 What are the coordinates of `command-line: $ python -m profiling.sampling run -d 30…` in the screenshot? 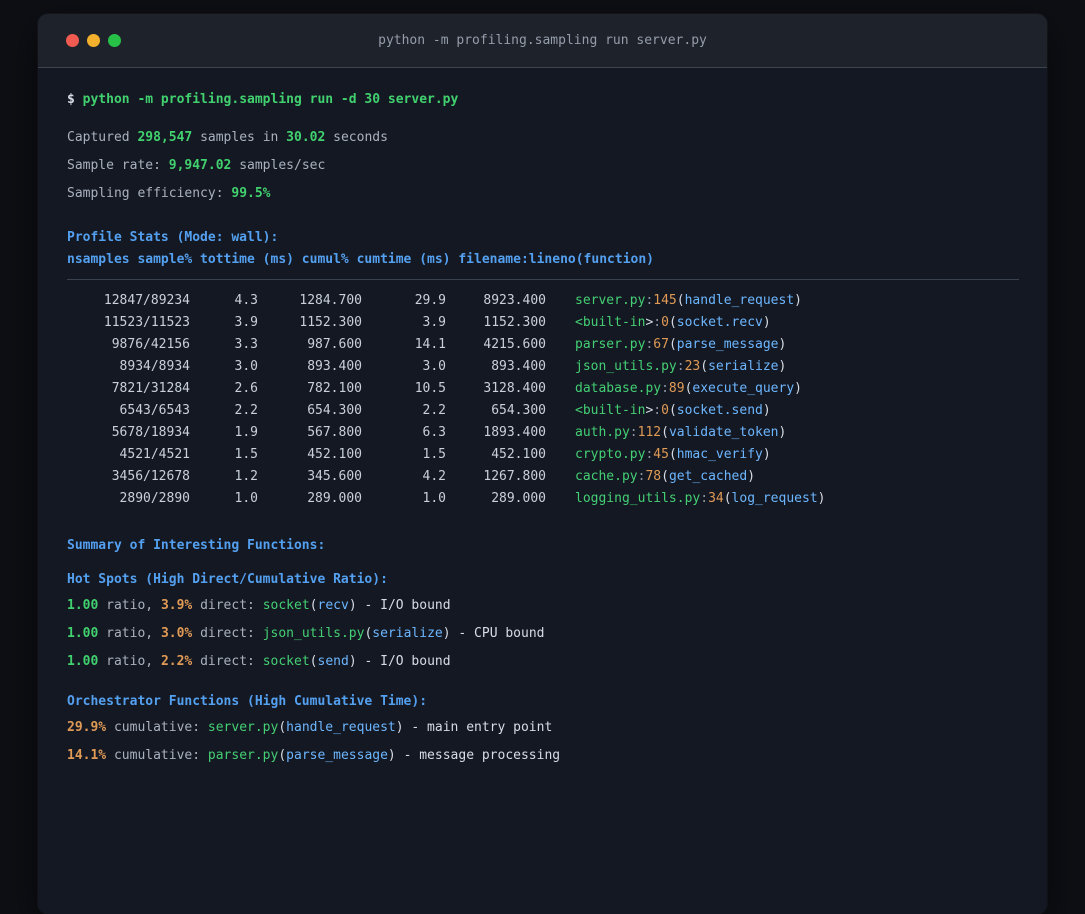 It's located at (263, 99).